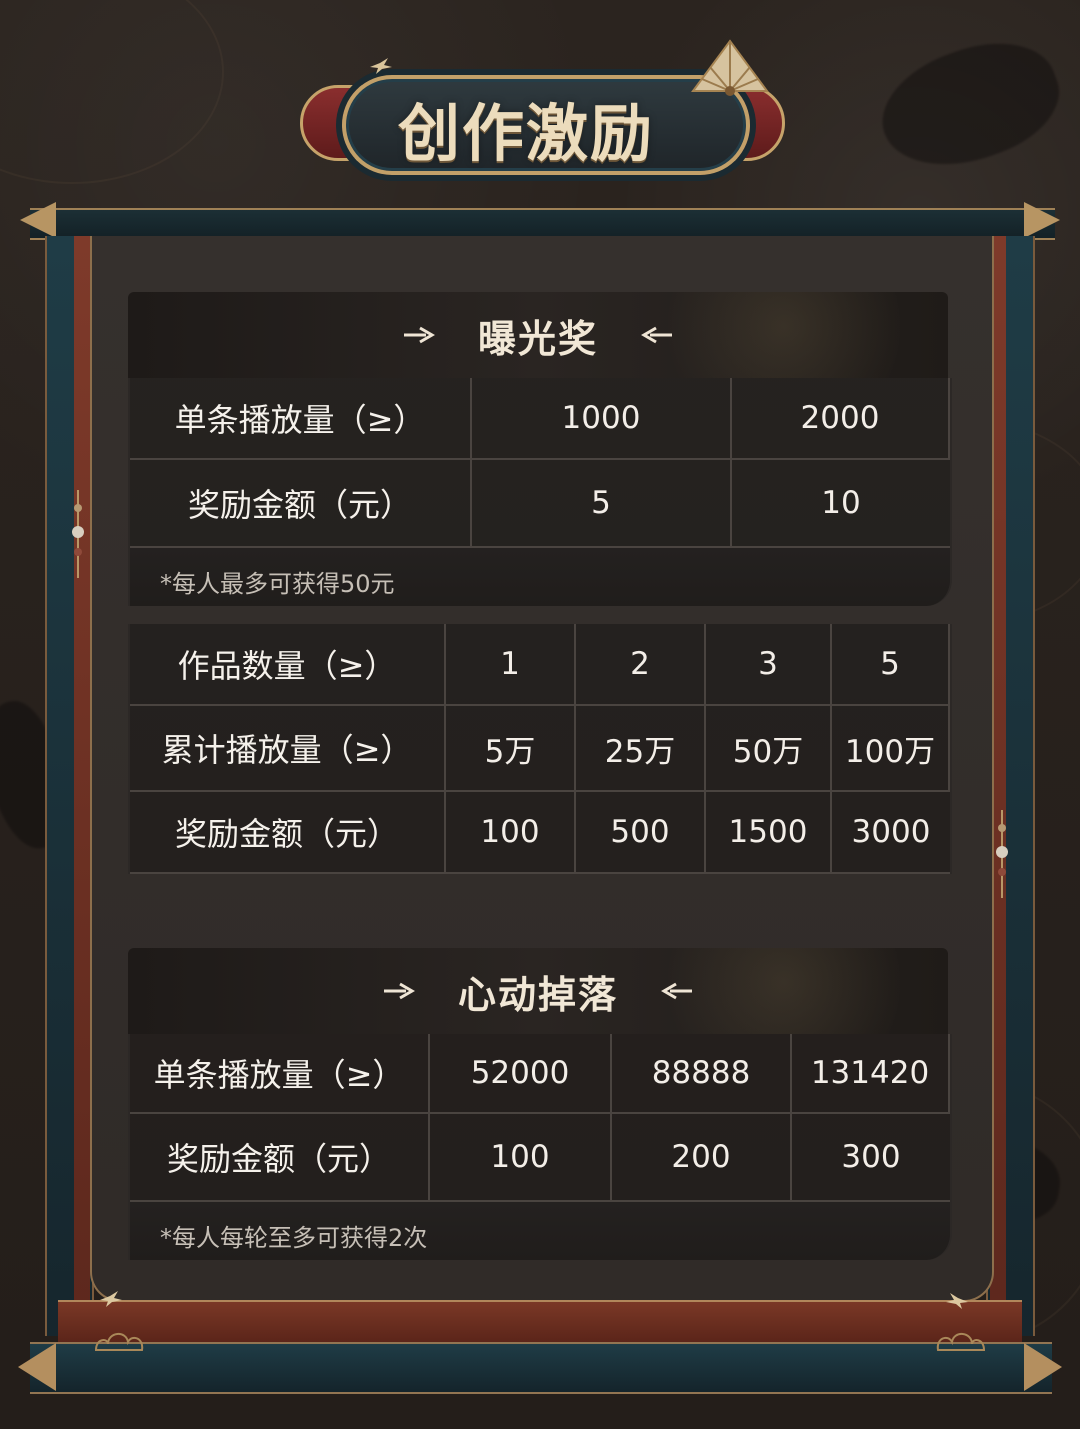 This screenshot has height=1429, width=1080. I want to click on frame-bottom, so click(540, 1323).